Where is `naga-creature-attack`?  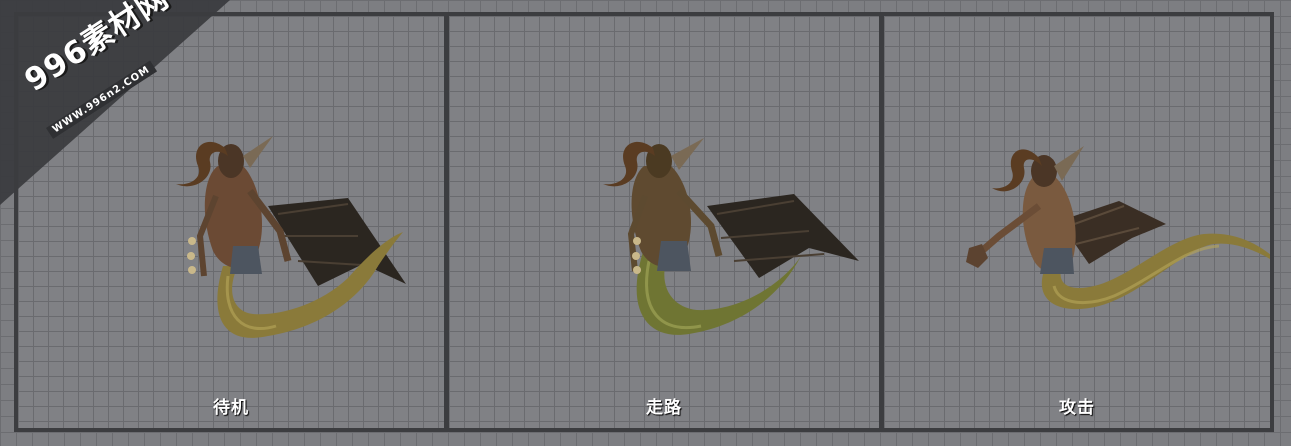 naga-creature-attack is located at coordinates (1118, 228).